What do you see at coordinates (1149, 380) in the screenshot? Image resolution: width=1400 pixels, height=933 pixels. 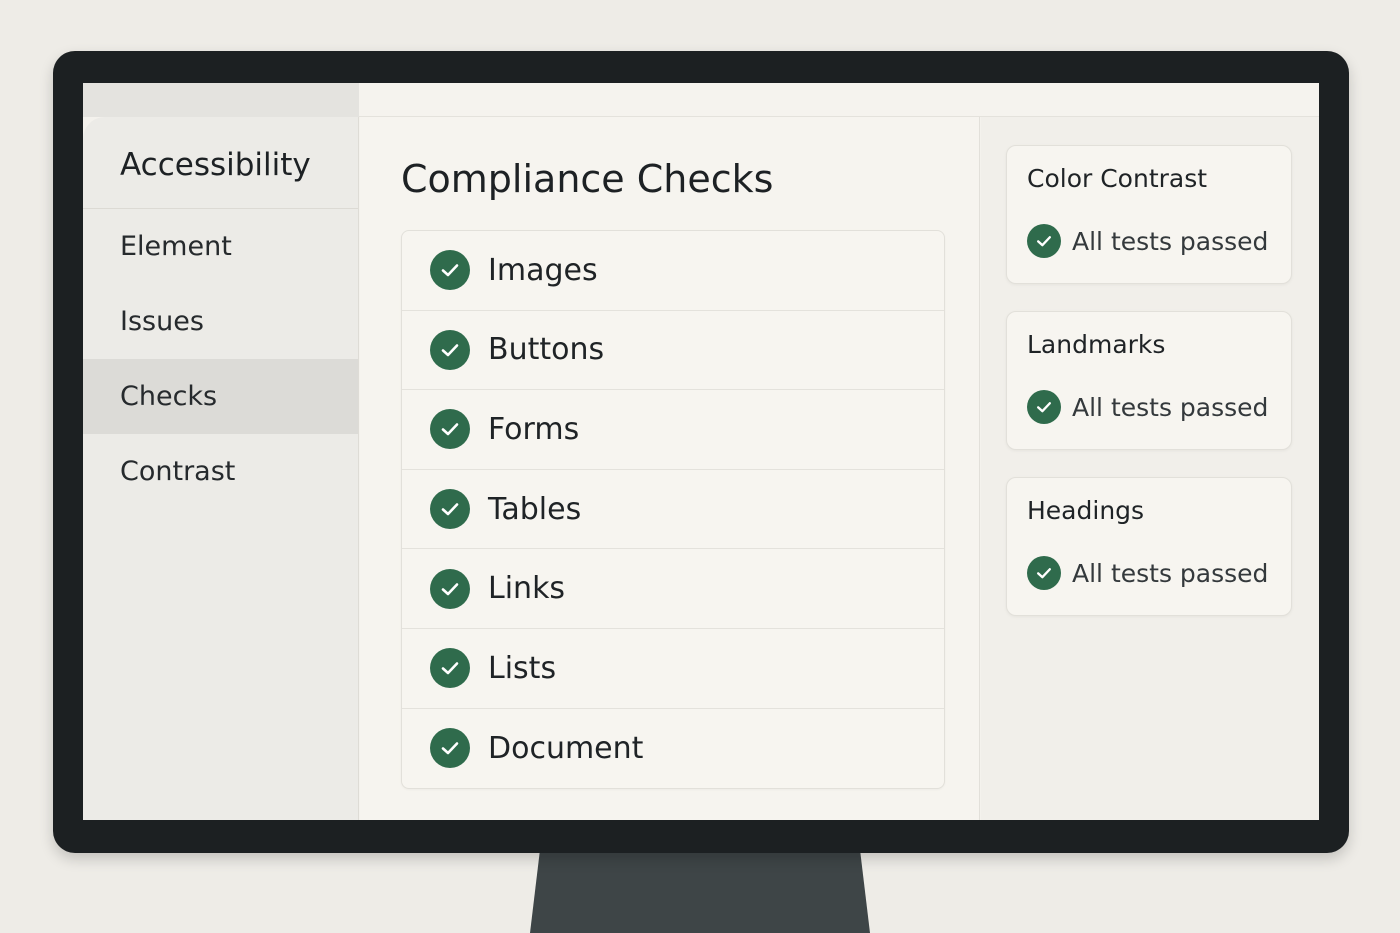 I see `status-card-landmarks: Landmarks All tests passed` at bounding box center [1149, 380].